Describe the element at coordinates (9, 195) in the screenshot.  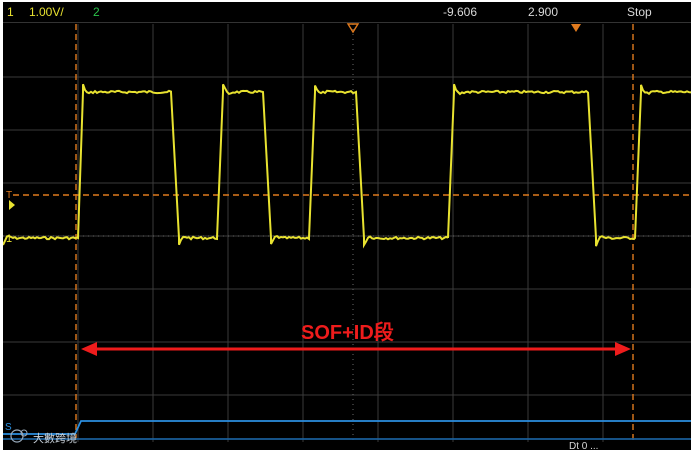
I see `trigger-marker: T` at that location.